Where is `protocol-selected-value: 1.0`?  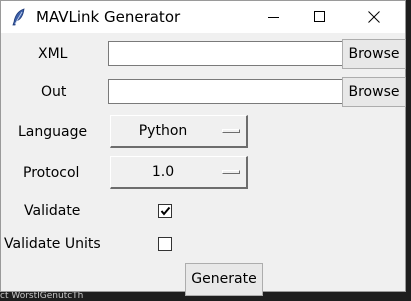
protocol-selected-value: 1.0 is located at coordinates (163, 172).